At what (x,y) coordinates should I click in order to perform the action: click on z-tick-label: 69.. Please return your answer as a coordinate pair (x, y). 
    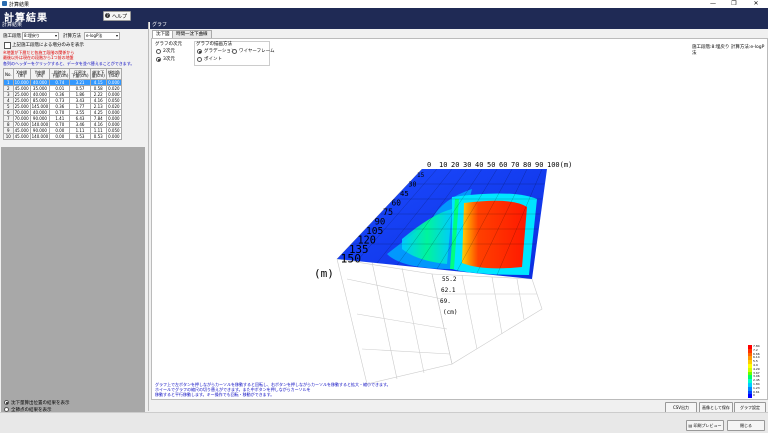
    Looking at the image, I should click on (445, 301).